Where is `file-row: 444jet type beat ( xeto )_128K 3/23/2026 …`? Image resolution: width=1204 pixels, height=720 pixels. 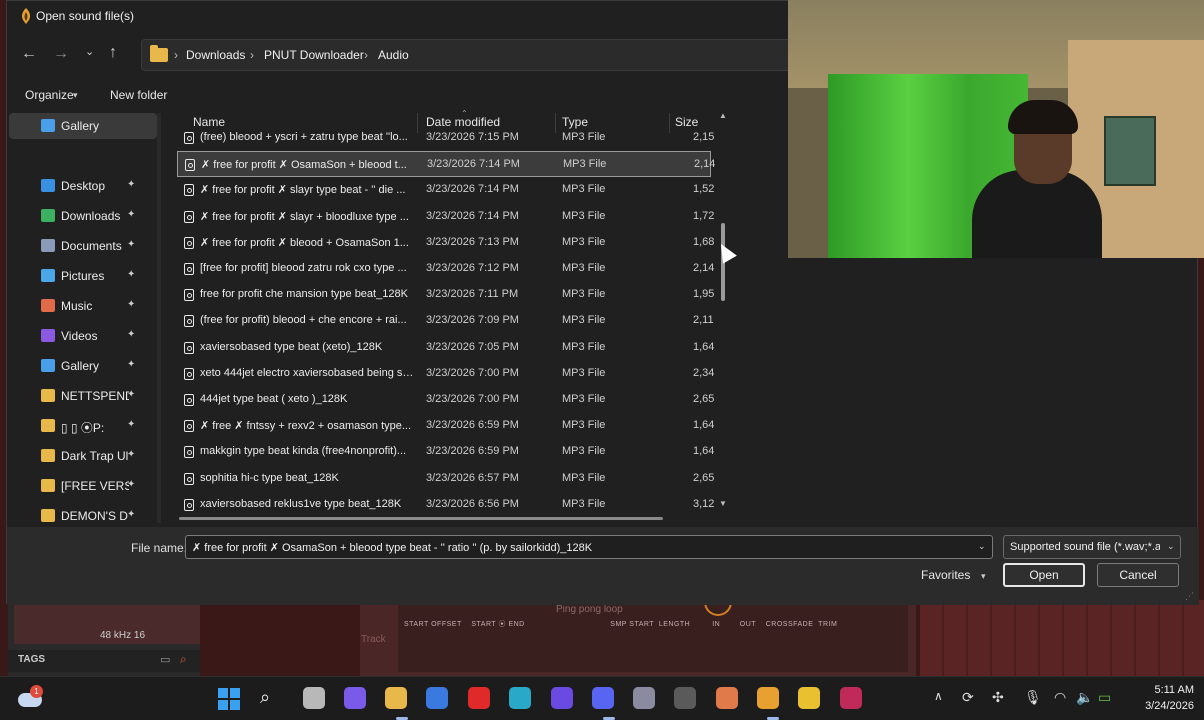 file-row: 444jet type beat ( xeto )_128K 3/23/2026 … is located at coordinates (445, 400).